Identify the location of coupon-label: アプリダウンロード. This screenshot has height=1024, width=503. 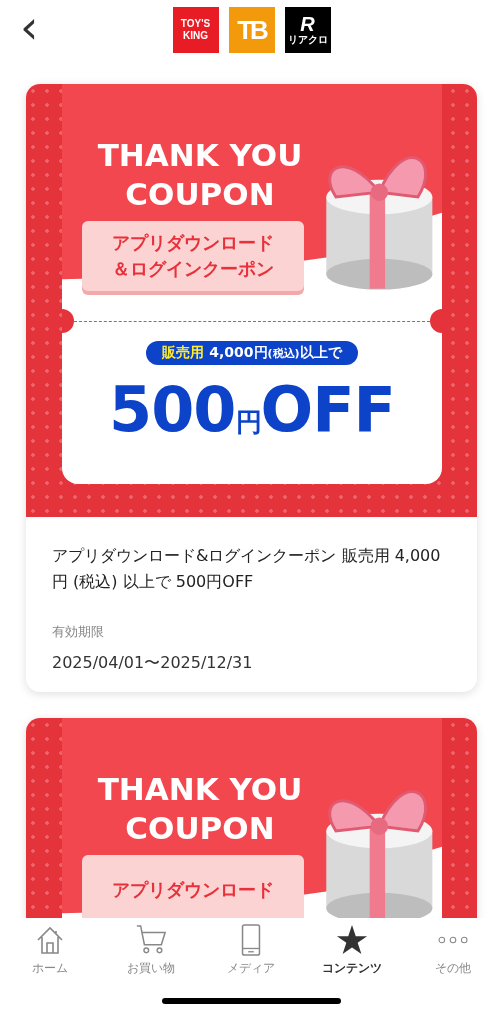
(193, 886).